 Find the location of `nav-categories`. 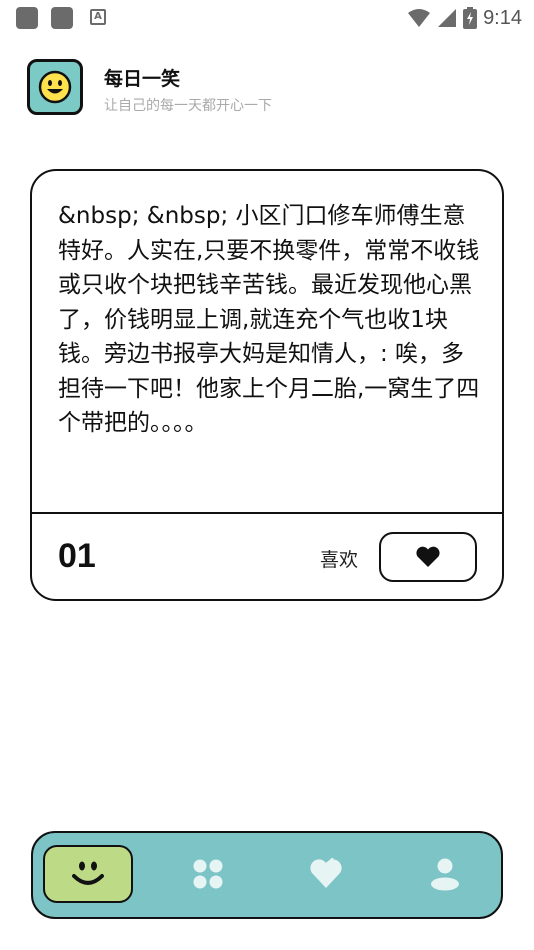

nav-categories is located at coordinates (208, 874).